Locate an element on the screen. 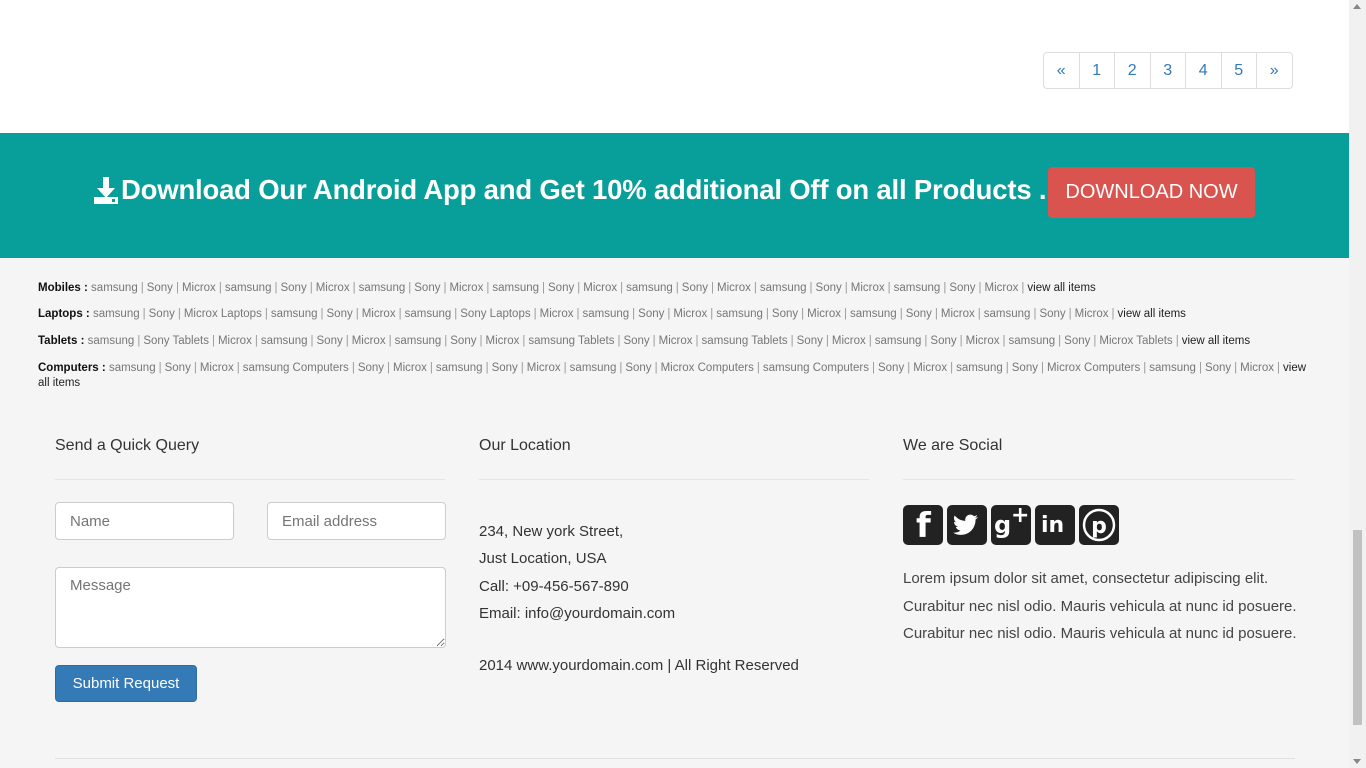 The width and height of the screenshot is (1366, 768). download-now-button: DOWNLOAD NOW is located at coordinates (1151, 192).